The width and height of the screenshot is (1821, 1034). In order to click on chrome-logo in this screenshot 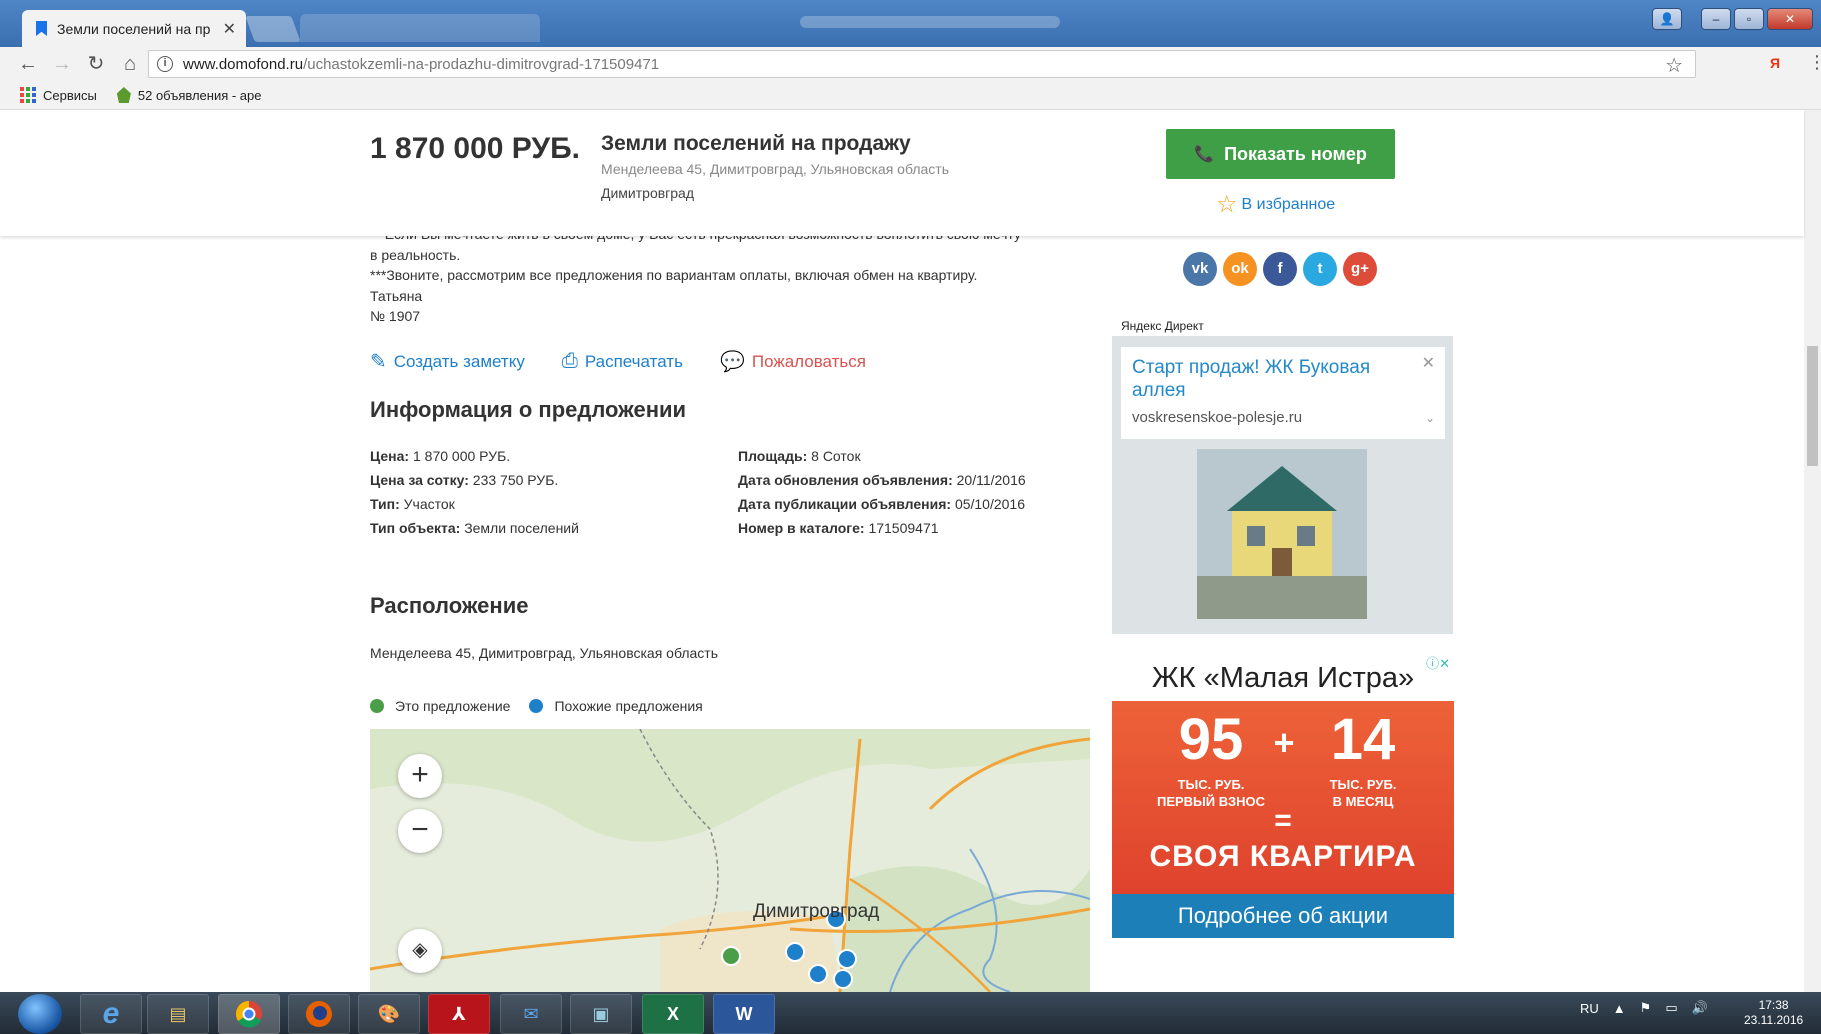, I will do `click(248, 1014)`.